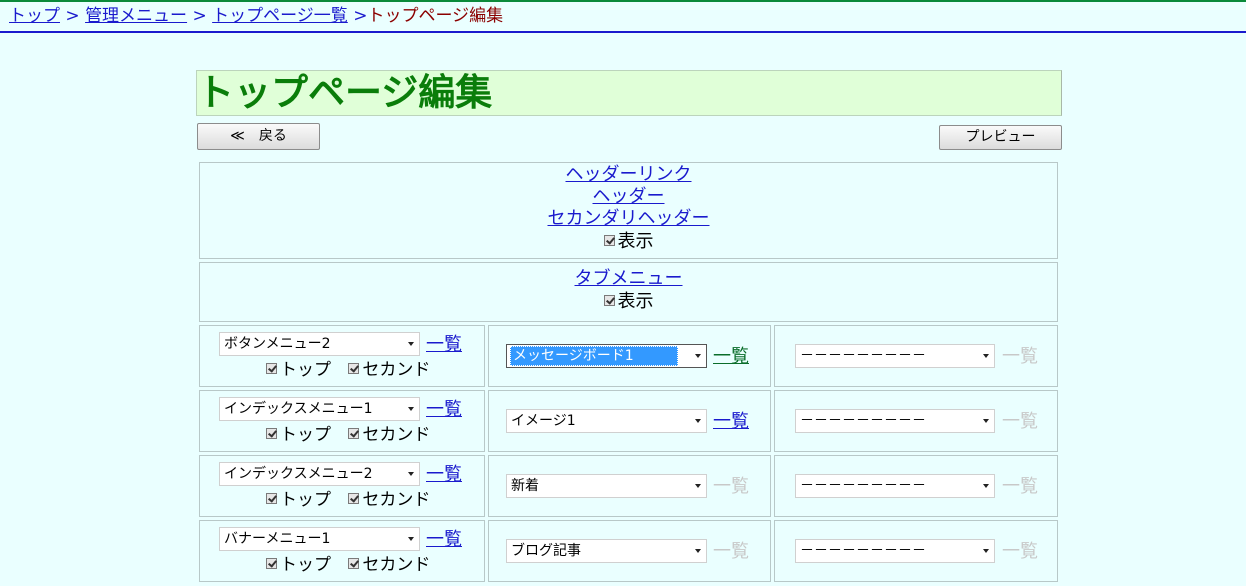 Image resolution: width=1246 pixels, height=586 pixels. What do you see at coordinates (136, 16) in the screenshot?
I see `breadcrumb-admin-menu-link: 管理メニュー` at bounding box center [136, 16].